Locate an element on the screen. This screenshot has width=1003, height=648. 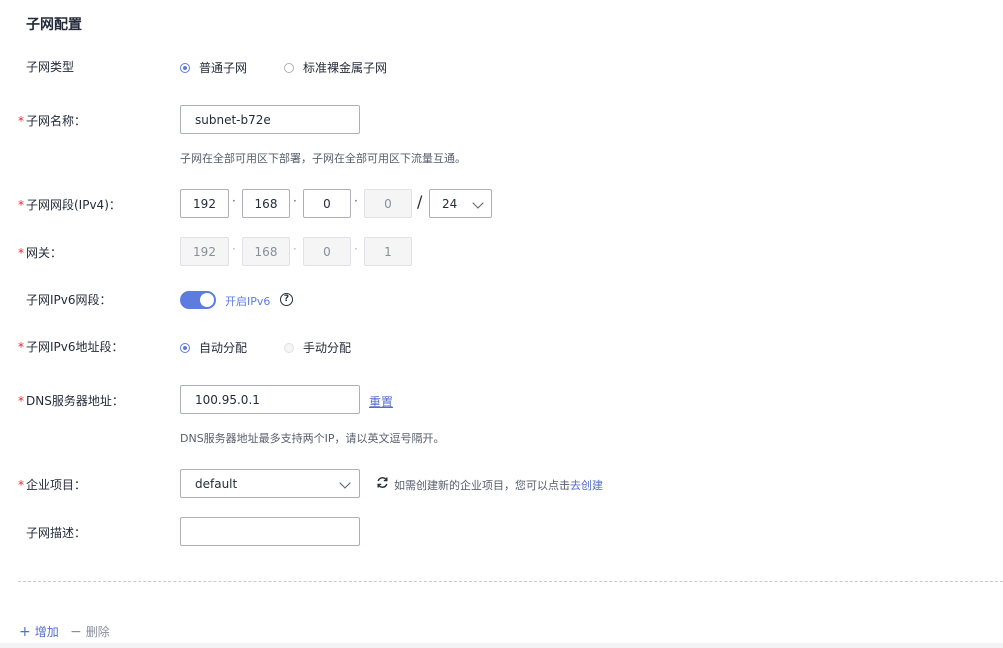
cidr-slash: / is located at coordinates (420, 201).